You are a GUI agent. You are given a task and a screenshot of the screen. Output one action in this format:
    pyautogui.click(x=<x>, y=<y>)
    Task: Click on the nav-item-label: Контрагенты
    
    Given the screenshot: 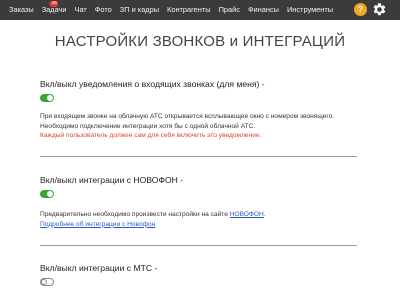 What is the action you would take?
    pyautogui.click(x=189, y=9)
    